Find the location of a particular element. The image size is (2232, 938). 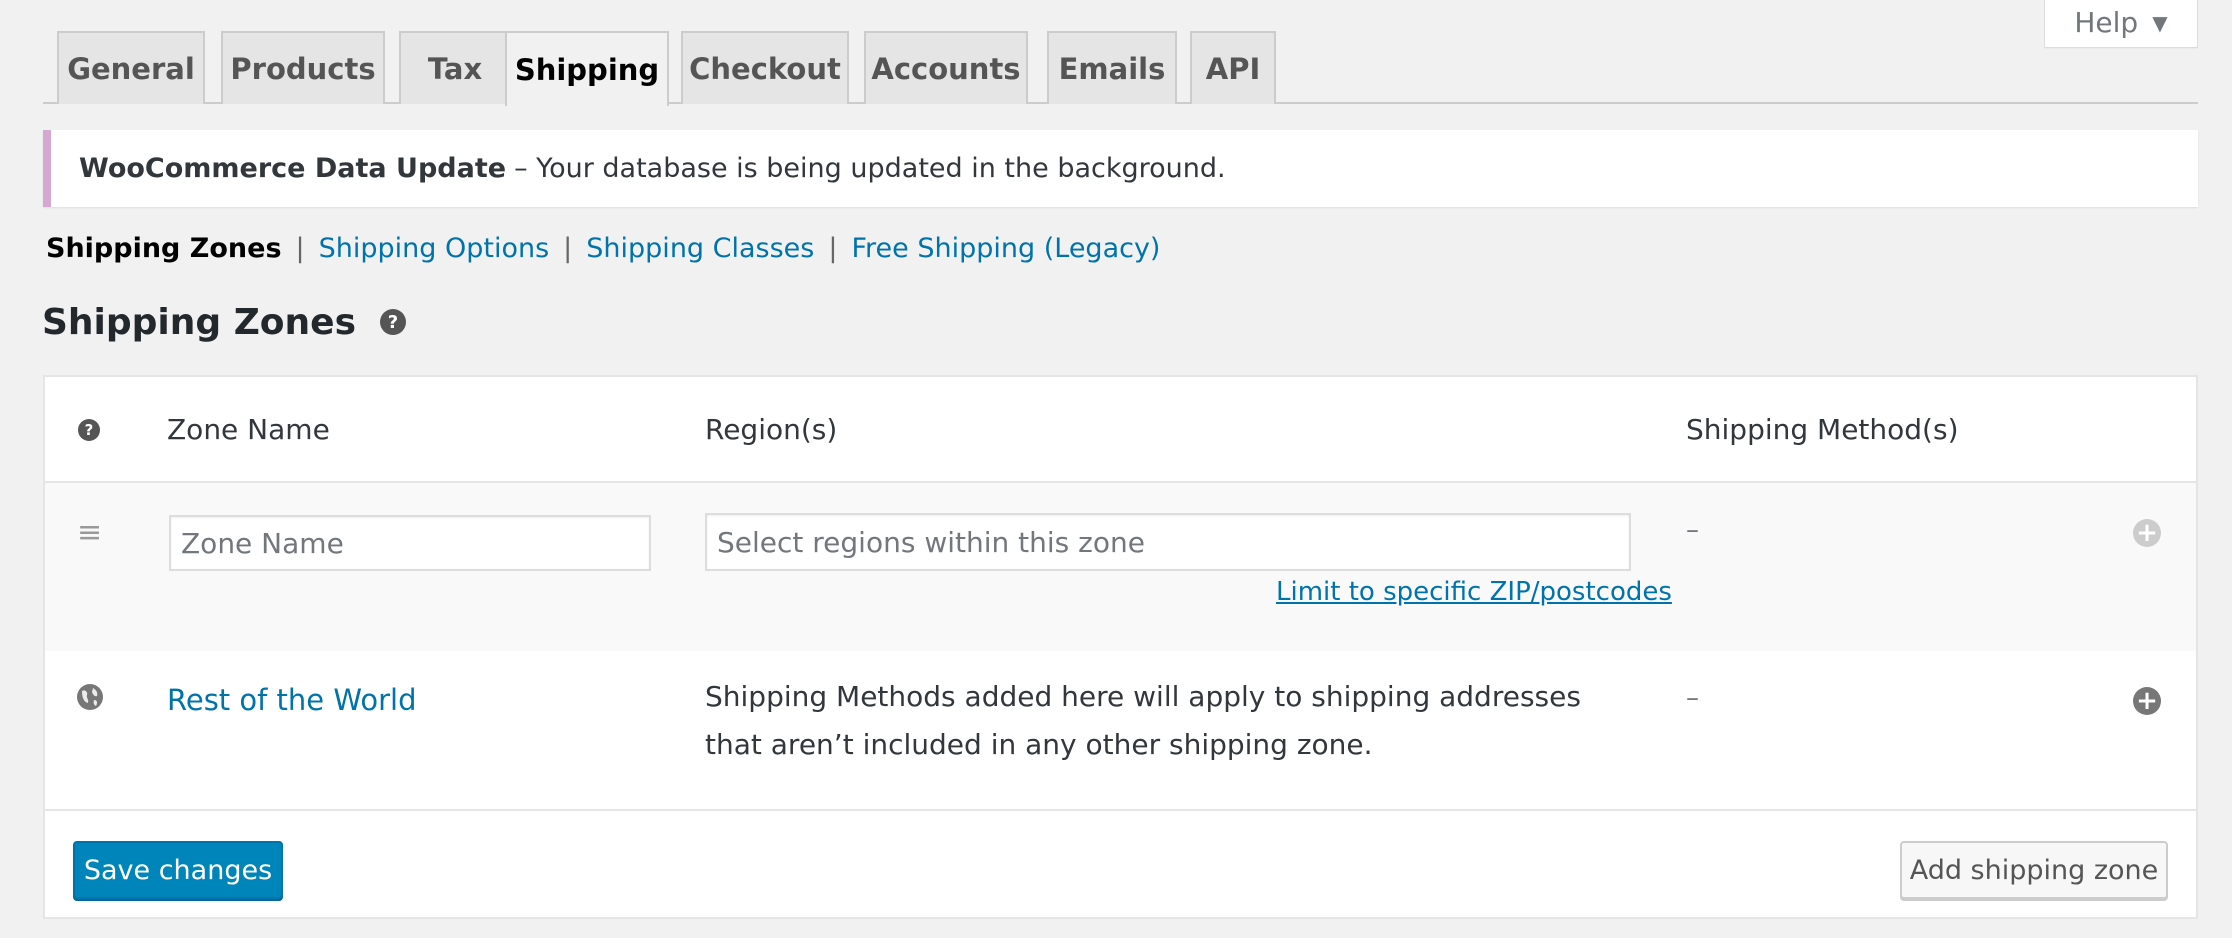

tab-general: General is located at coordinates (131, 67).